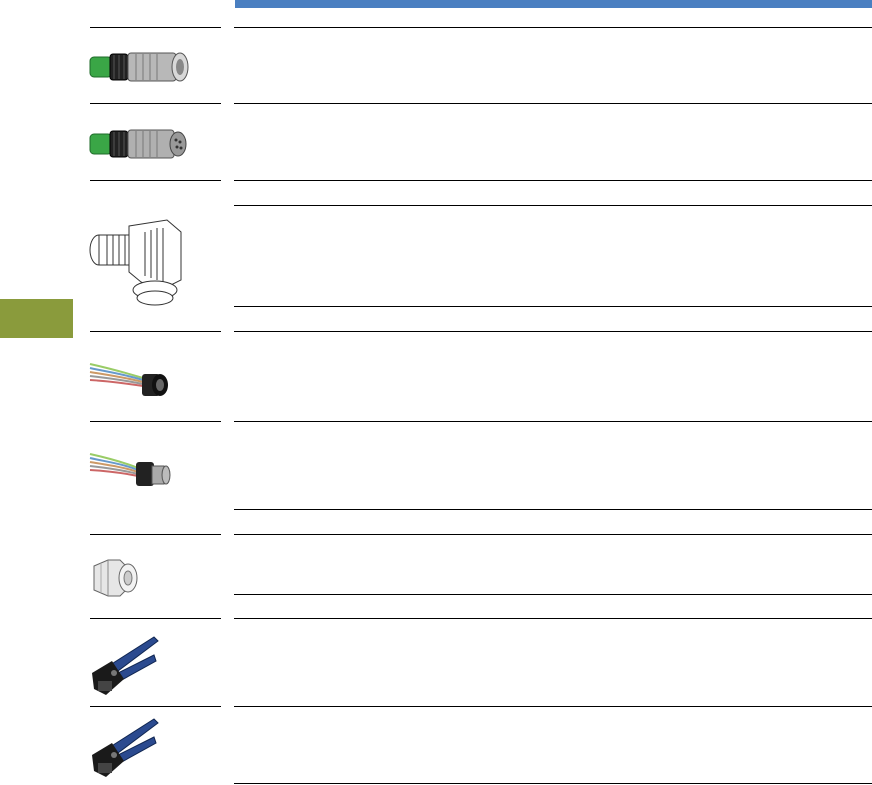  I want to click on right-angle-connector-image, so click(140, 260).